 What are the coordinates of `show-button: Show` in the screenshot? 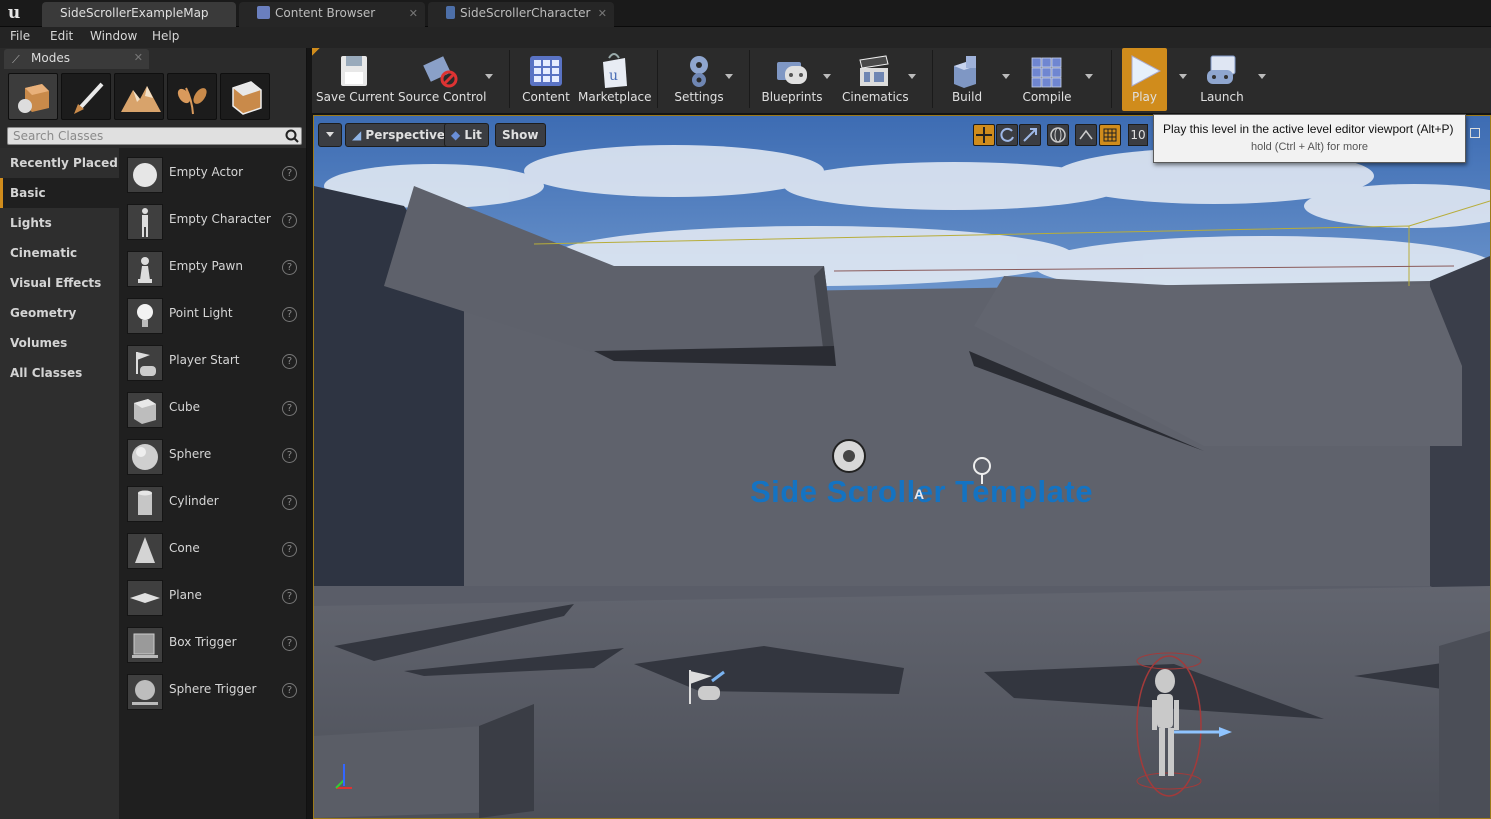 It's located at (520, 135).